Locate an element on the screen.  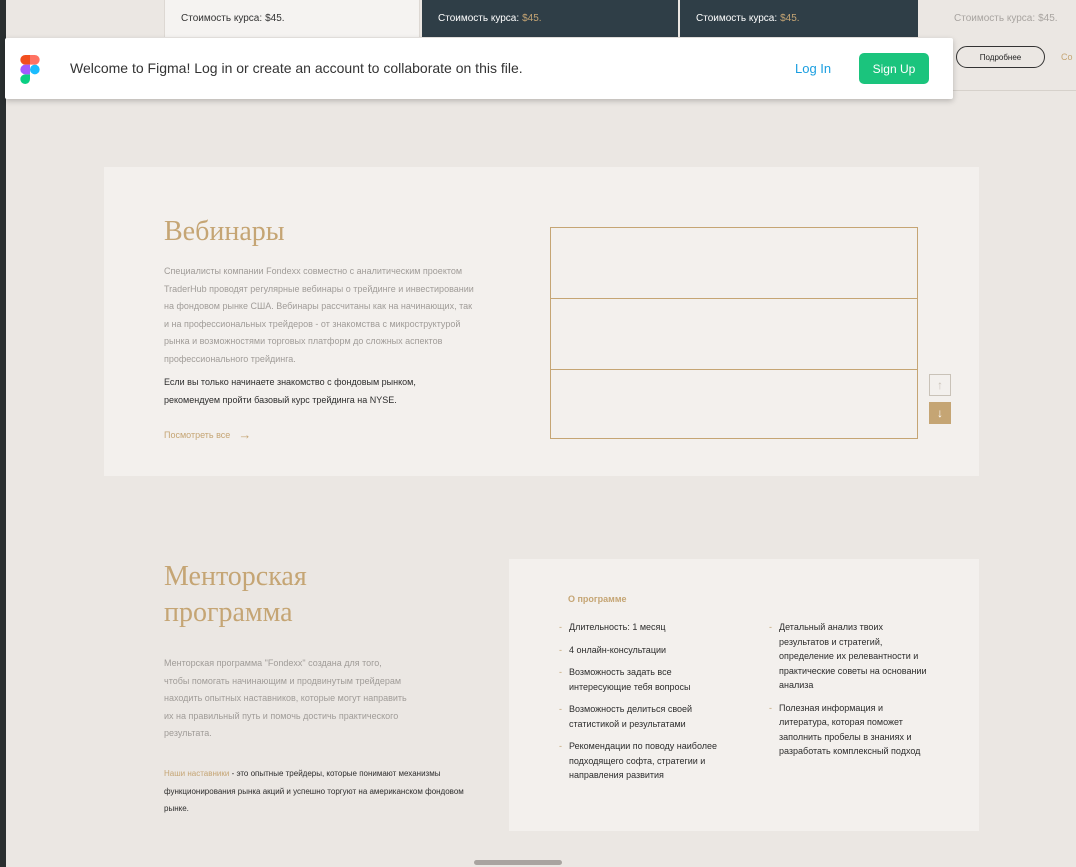
see-all-label: Посмотреть все is located at coordinates (197, 434).